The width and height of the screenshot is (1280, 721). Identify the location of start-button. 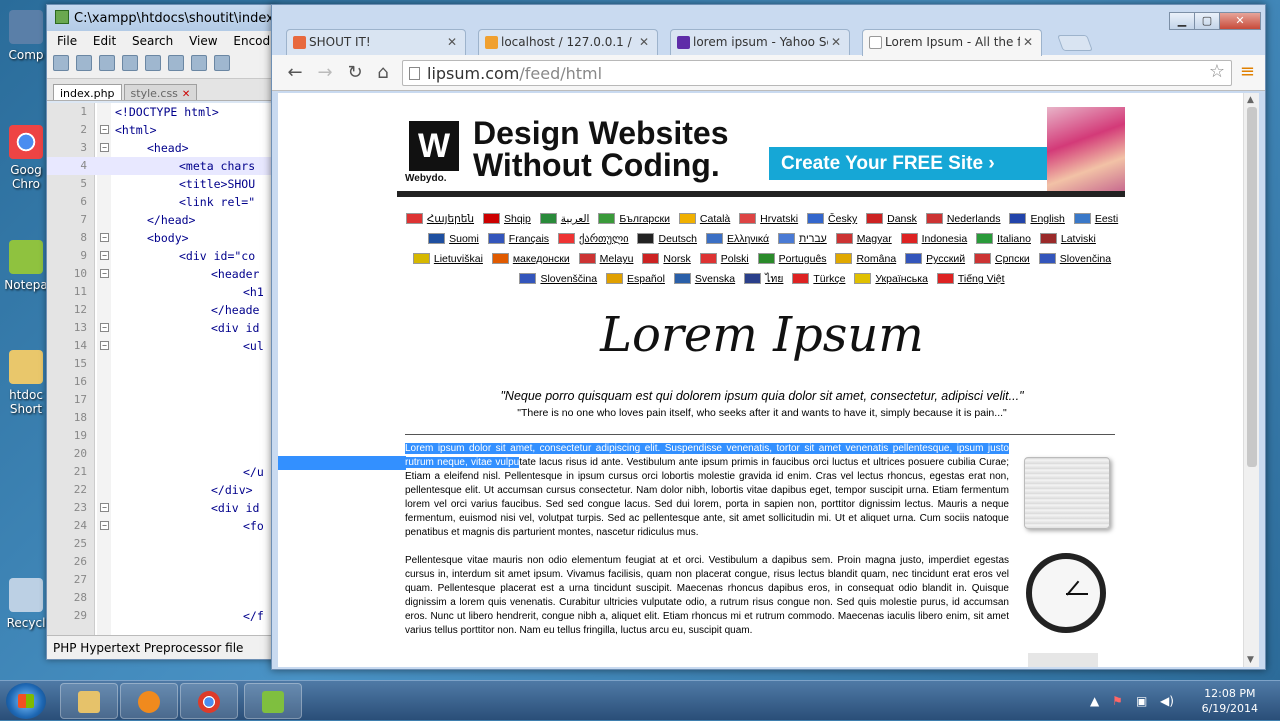
(26, 701).